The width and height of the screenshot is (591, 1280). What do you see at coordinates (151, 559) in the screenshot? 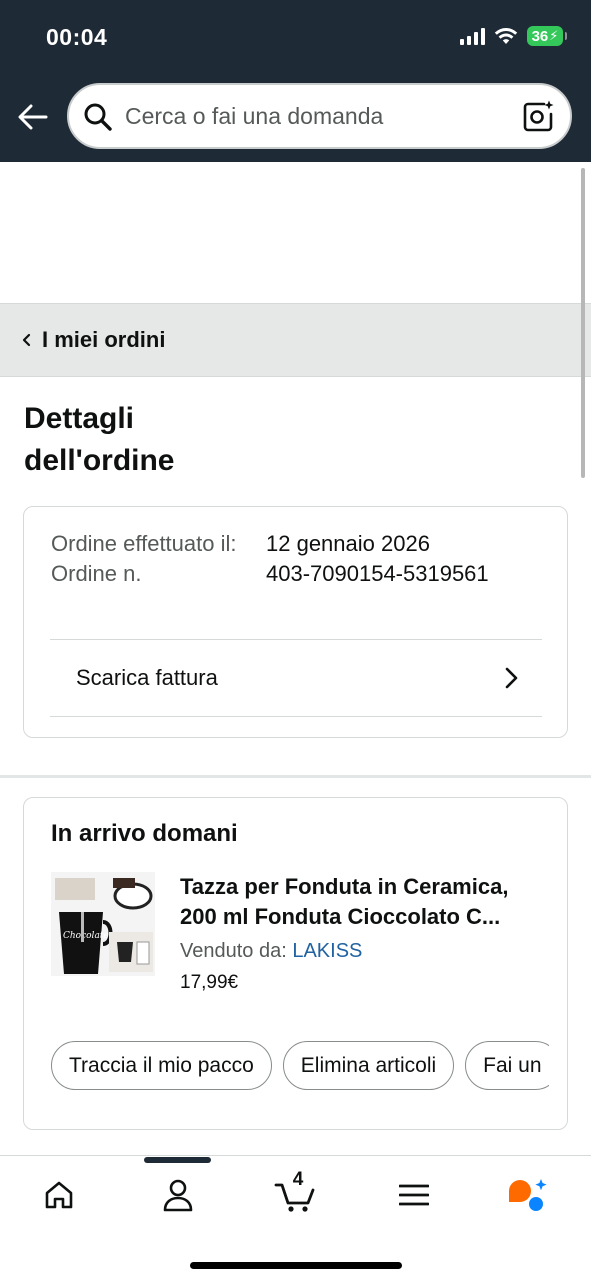
I see `order-labels: Ordine effettuato il: Ordine n.` at bounding box center [151, 559].